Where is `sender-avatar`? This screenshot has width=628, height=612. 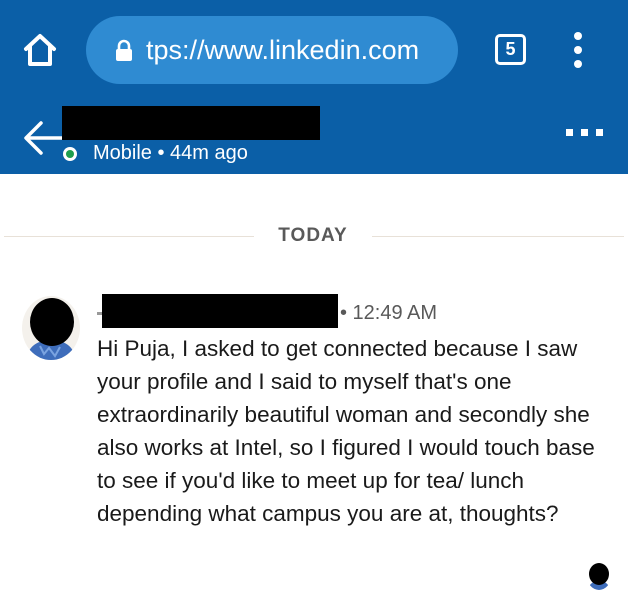
sender-avatar is located at coordinates (51, 328).